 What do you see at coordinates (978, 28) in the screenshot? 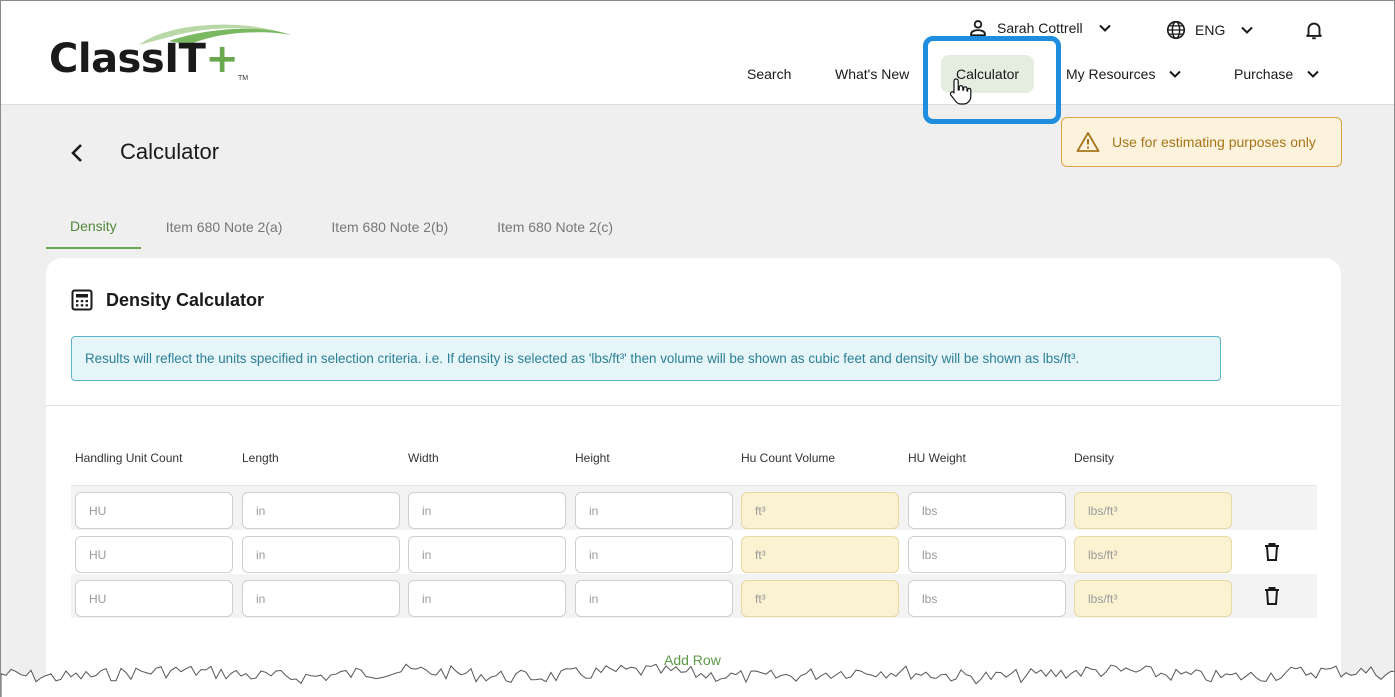
I see `person-icon` at bounding box center [978, 28].